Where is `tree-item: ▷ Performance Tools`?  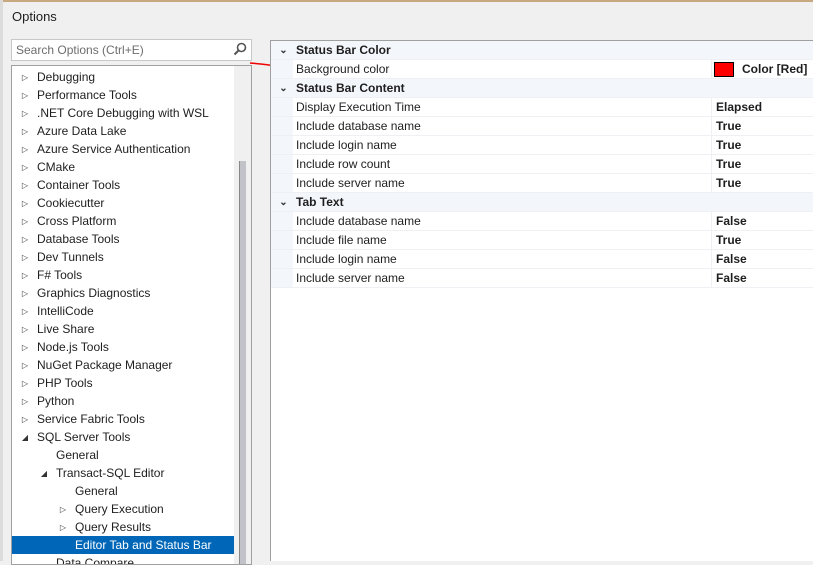 tree-item: ▷ Performance Tools is located at coordinates (123, 95).